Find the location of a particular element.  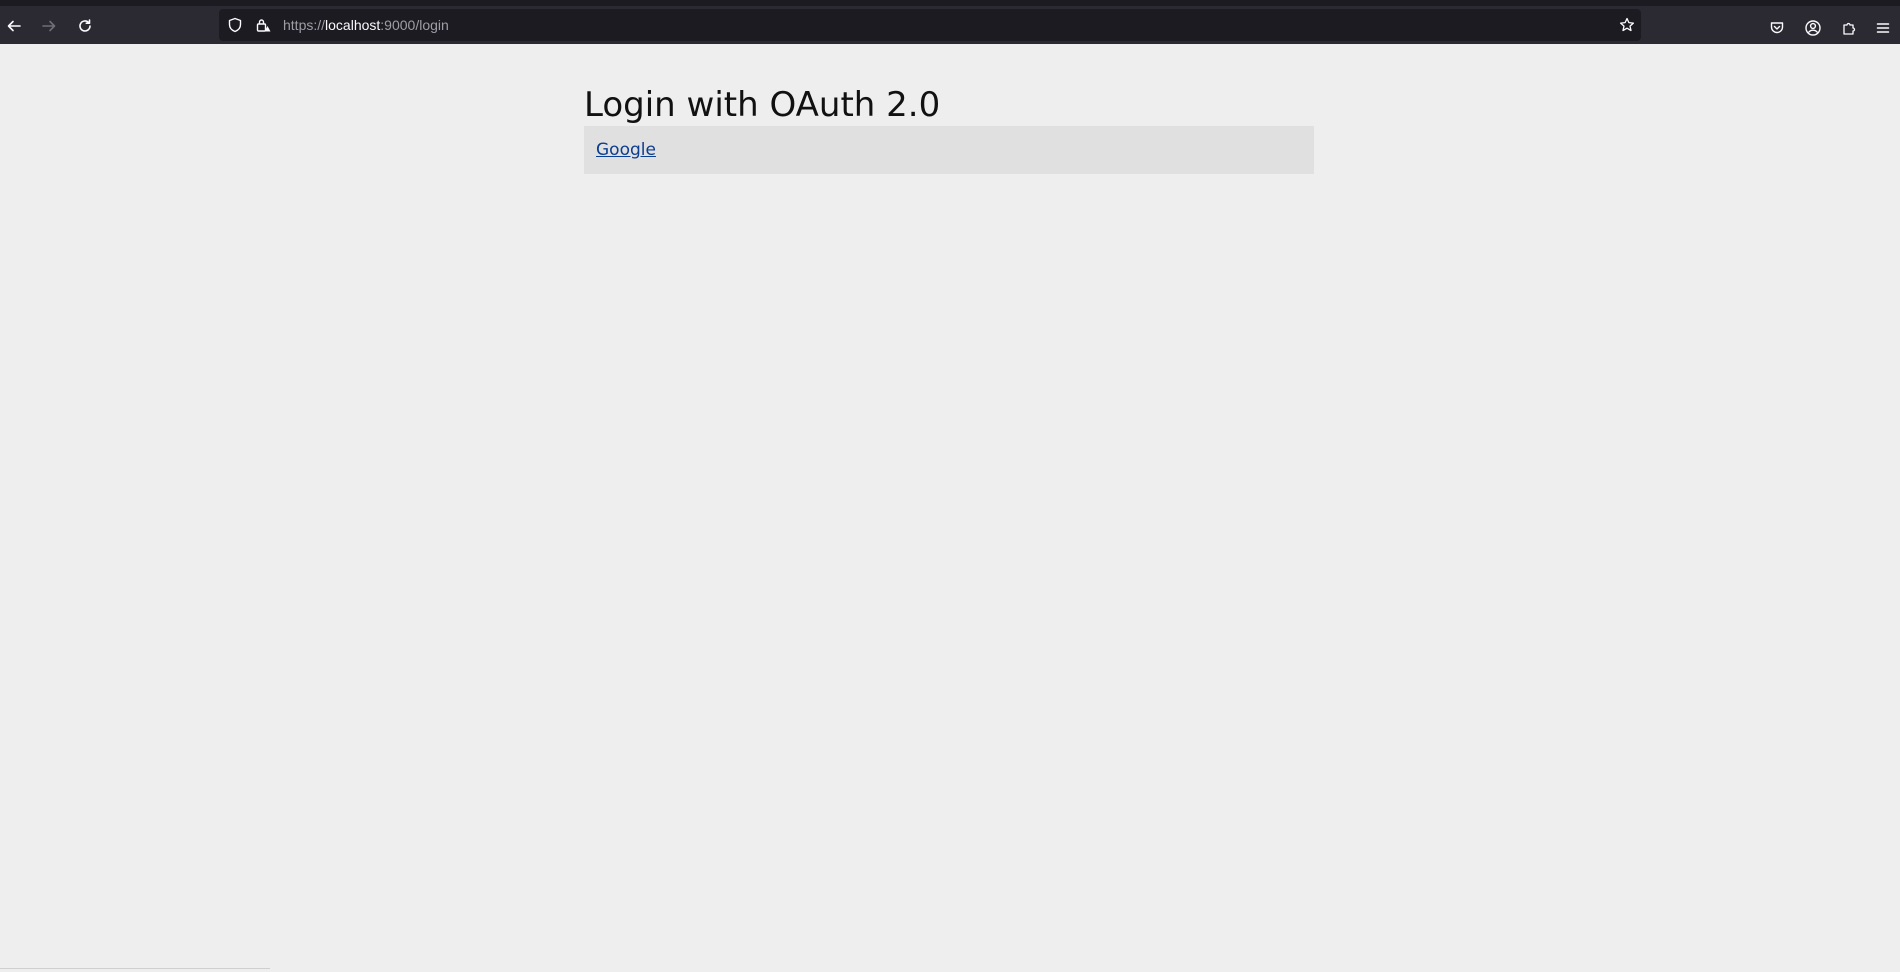

shield-icon is located at coordinates (235, 25).